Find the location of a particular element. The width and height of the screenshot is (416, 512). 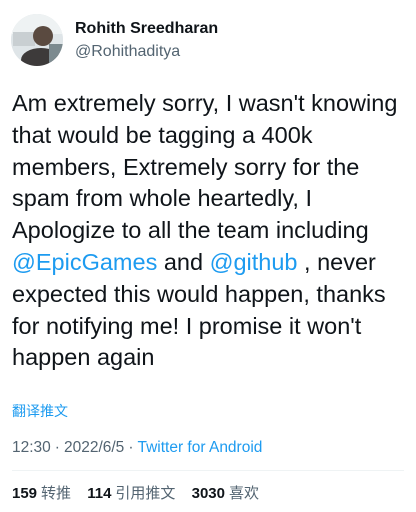

quotes-label: 引用推文 is located at coordinates (145, 493).